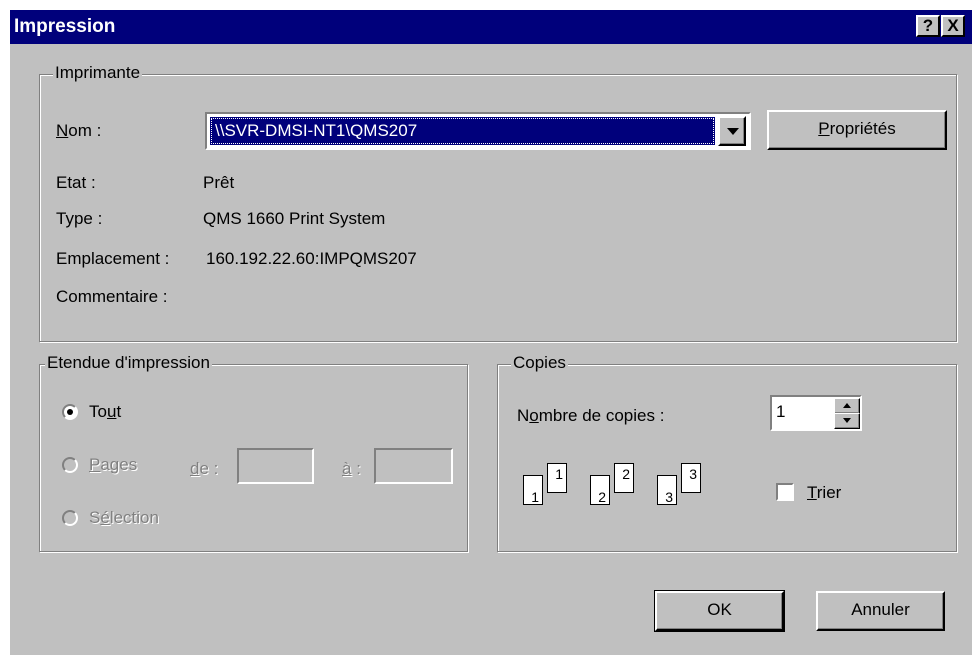 This screenshot has width=972, height=655. I want to click on window-title: Impression, so click(65, 26).